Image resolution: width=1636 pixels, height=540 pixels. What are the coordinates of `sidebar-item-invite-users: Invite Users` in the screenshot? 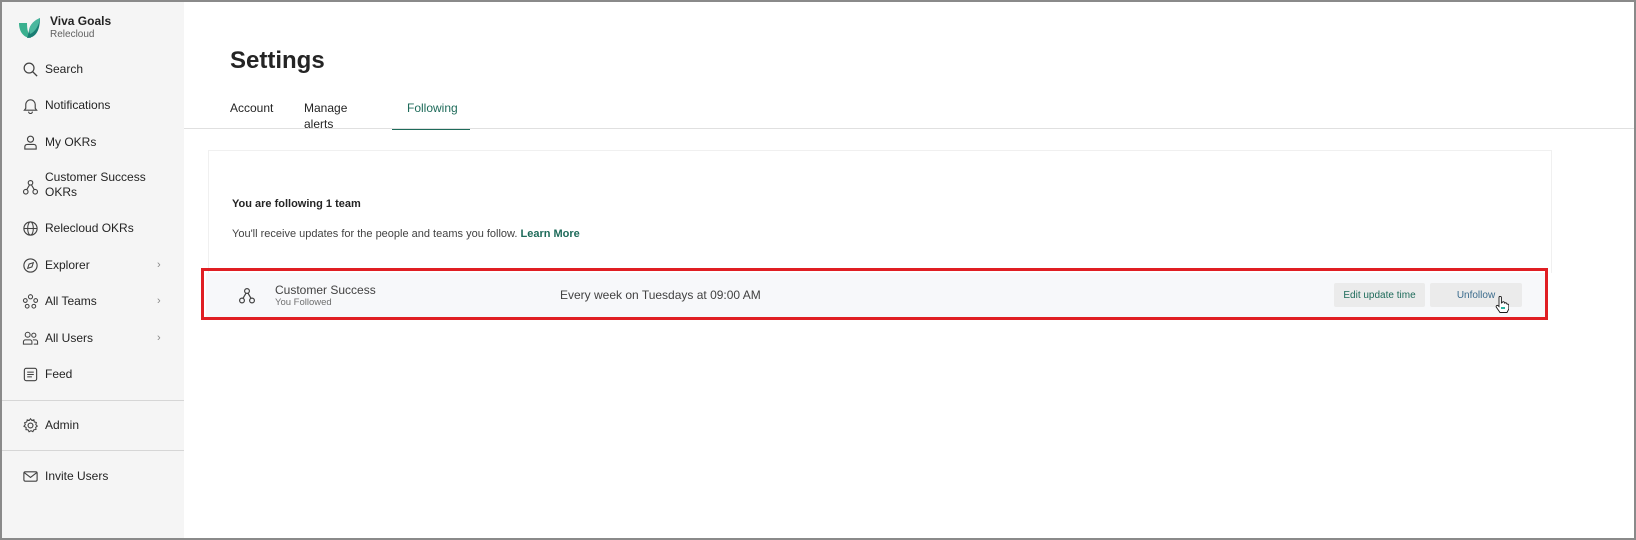 It's located at (93, 476).